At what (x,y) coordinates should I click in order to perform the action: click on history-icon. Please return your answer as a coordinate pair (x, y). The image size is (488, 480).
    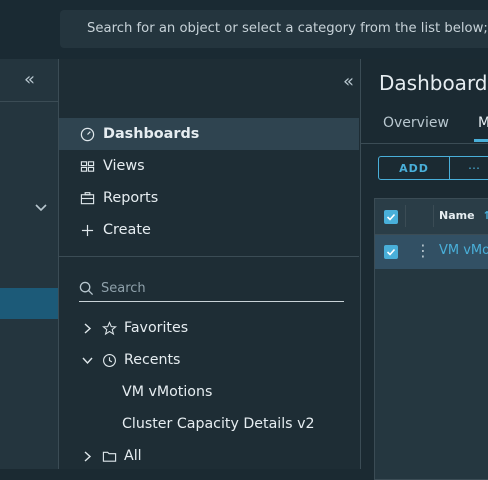
    Looking at the image, I should click on (109, 360).